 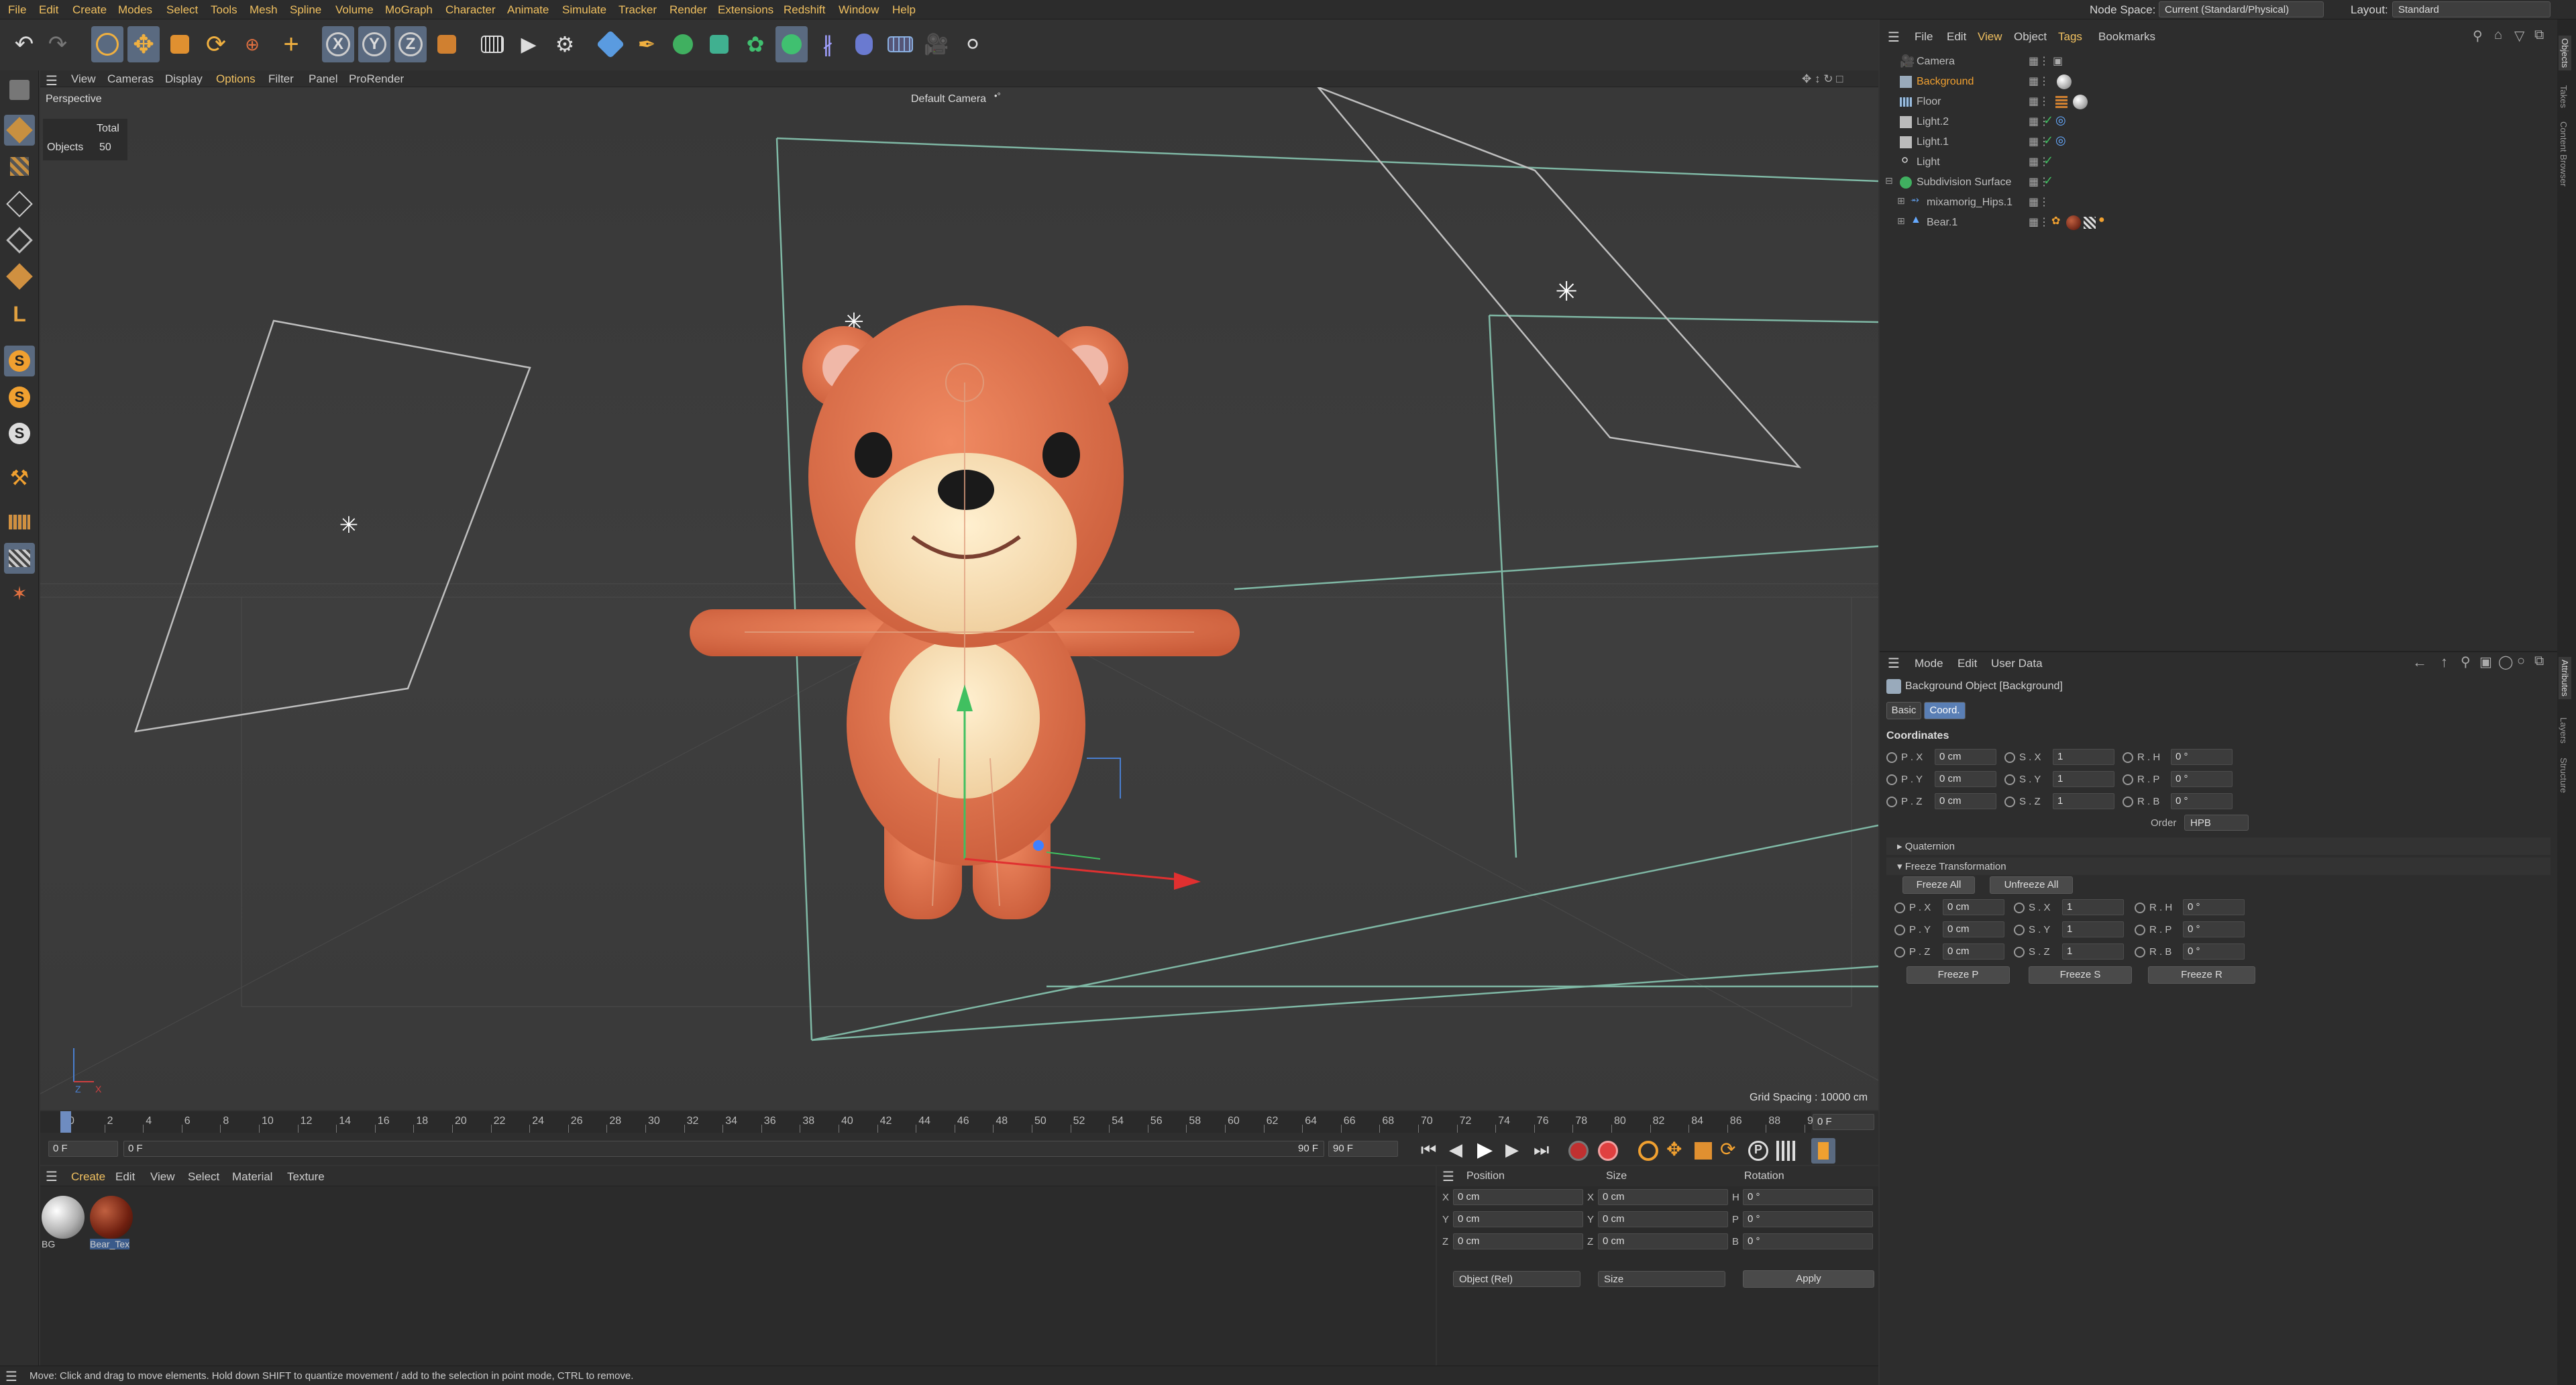 What do you see at coordinates (529, 44) in the screenshot?
I see `render-view-button: ▶` at bounding box center [529, 44].